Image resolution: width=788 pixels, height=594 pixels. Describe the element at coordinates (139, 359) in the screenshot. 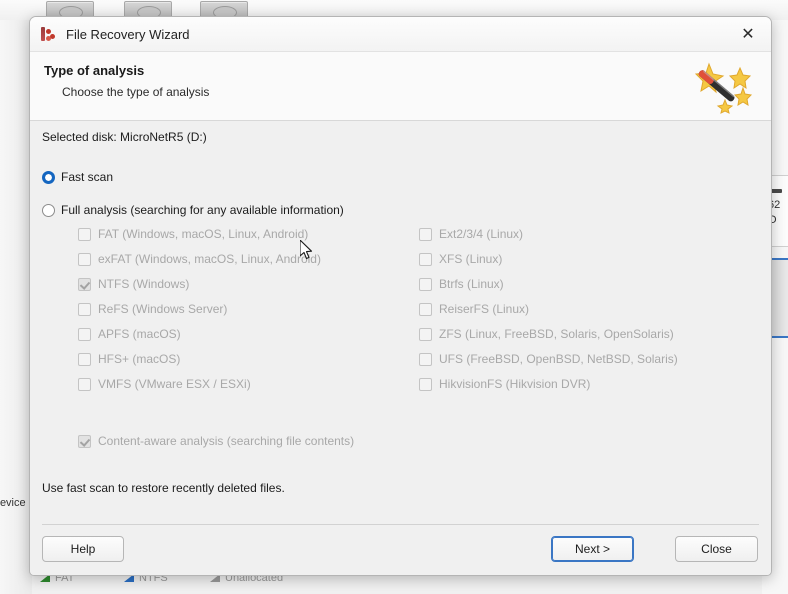

I see `checkbox-label: HFS+ (macOS)` at that location.